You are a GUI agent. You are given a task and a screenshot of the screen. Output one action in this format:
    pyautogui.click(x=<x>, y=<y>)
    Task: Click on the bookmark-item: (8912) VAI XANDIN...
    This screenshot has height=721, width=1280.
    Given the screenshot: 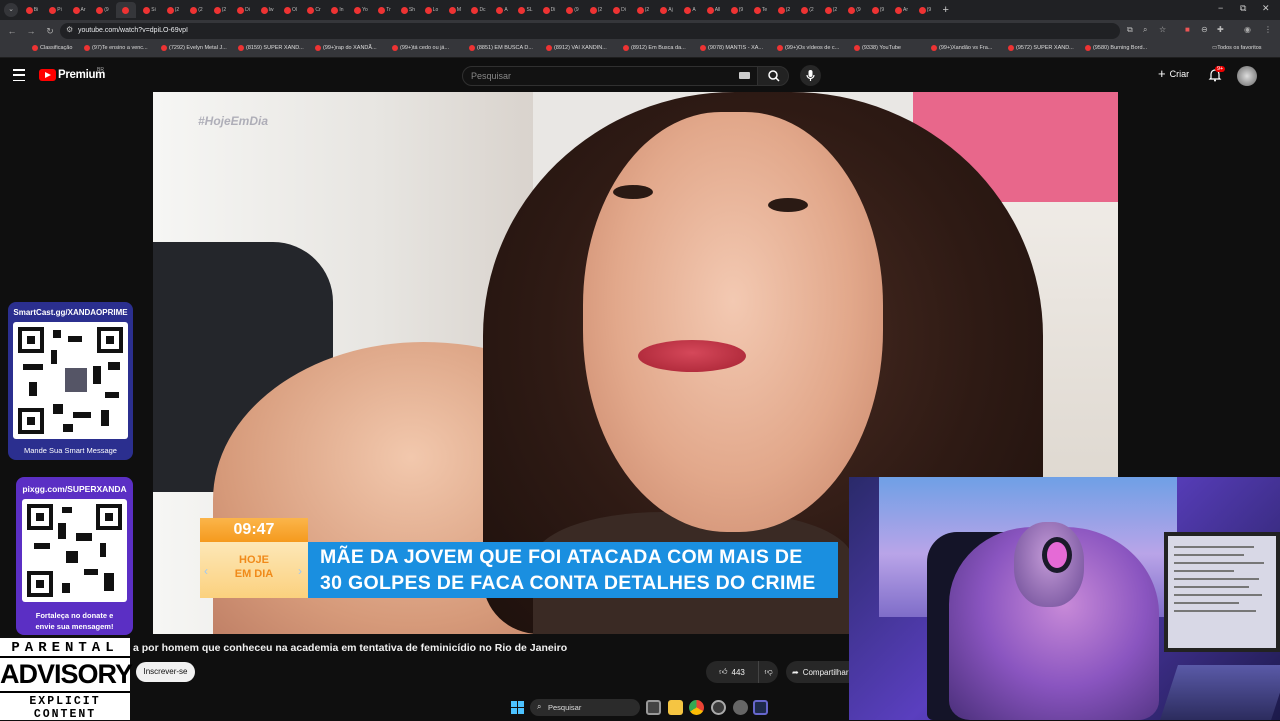 What is the action you would take?
    pyautogui.click(x=576, y=48)
    